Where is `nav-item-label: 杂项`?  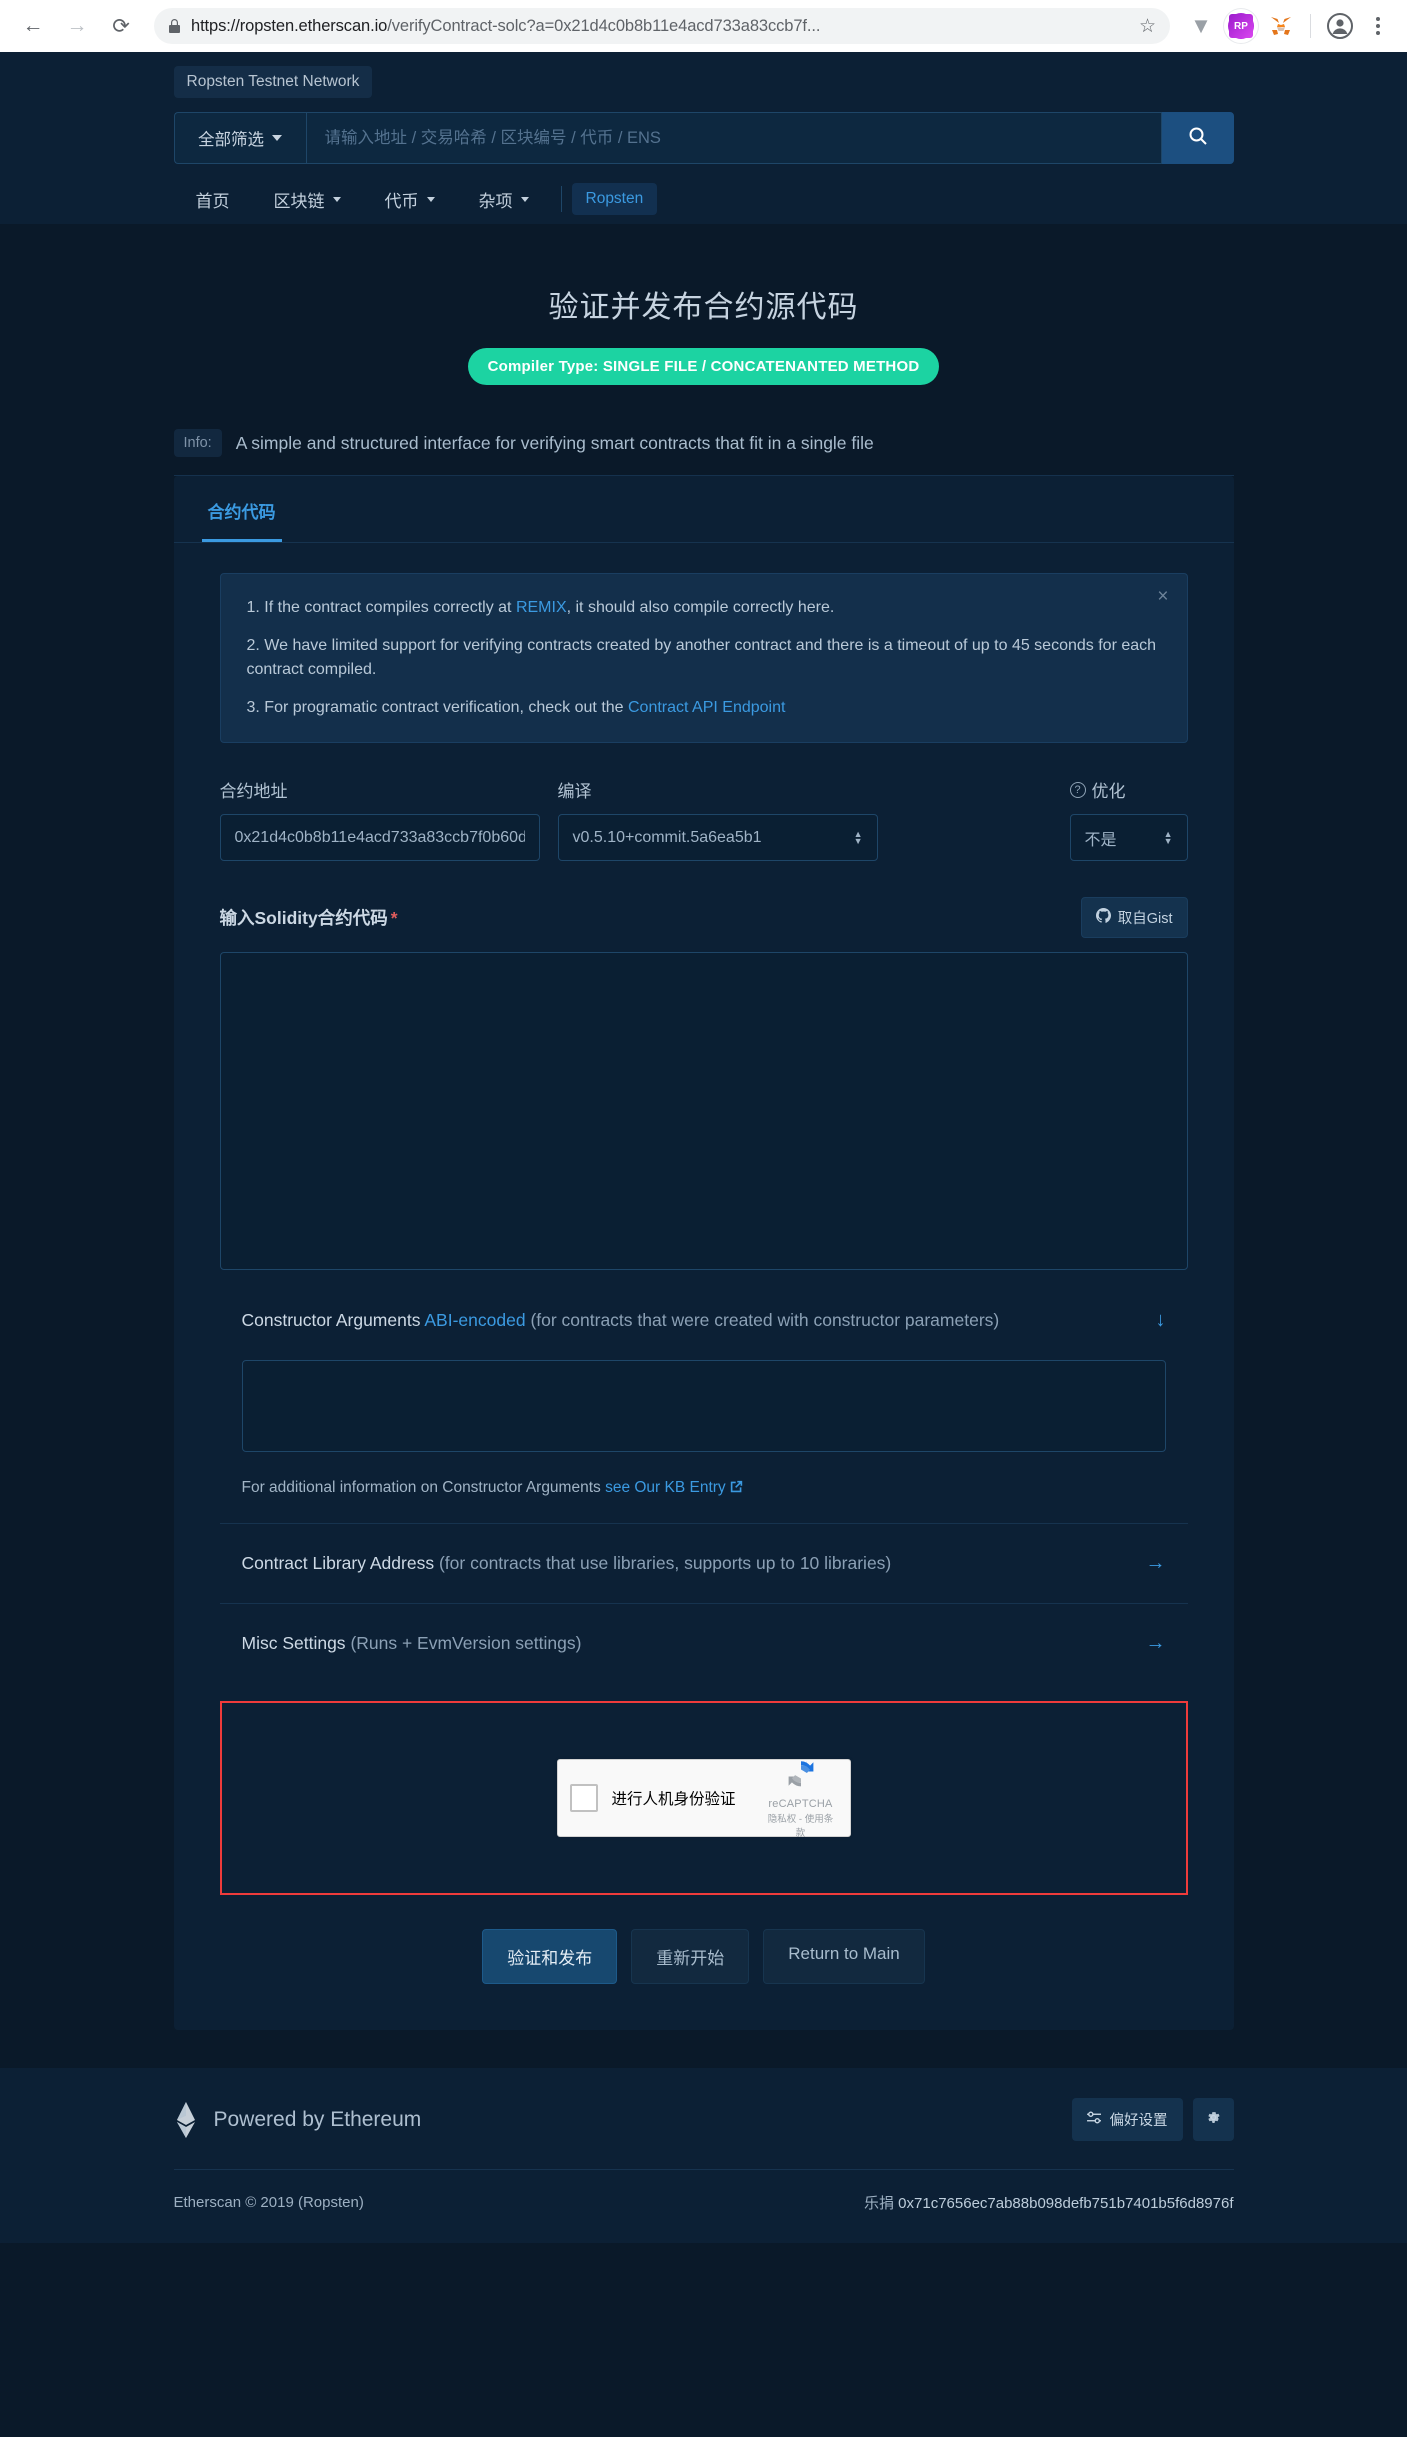 nav-item-label: 杂项 is located at coordinates (495, 201).